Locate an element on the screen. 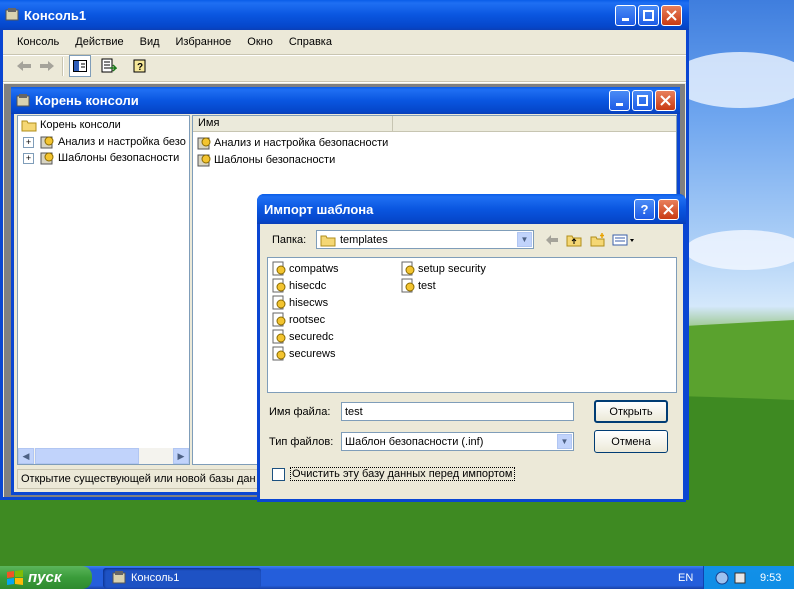 The image size is (794, 589). dialog-help-button: ? is located at coordinates (644, 209).